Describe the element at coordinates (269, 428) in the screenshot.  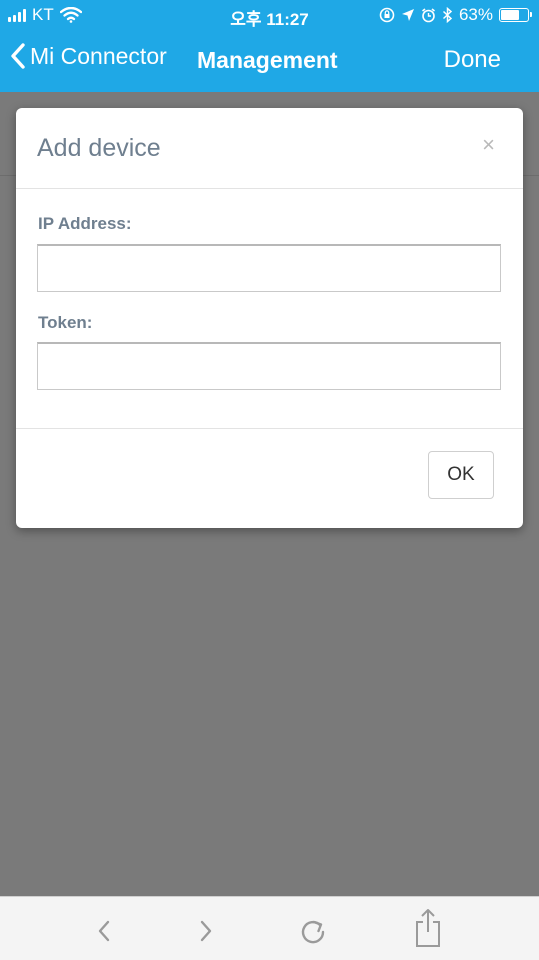
I see `dialog-footer-divider` at that location.